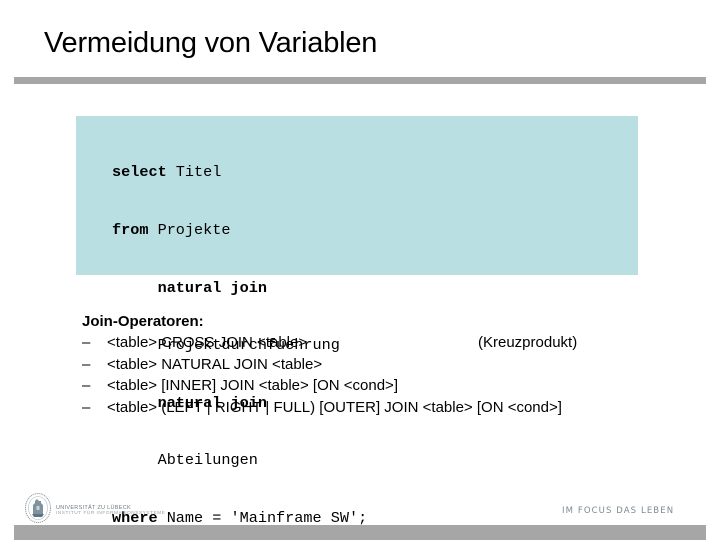 Image resolution: width=720 pixels, height=547 pixels. What do you see at coordinates (143, 321) in the screenshot?
I see `join-operators-heading: Join-Operatoren:` at bounding box center [143, 321].